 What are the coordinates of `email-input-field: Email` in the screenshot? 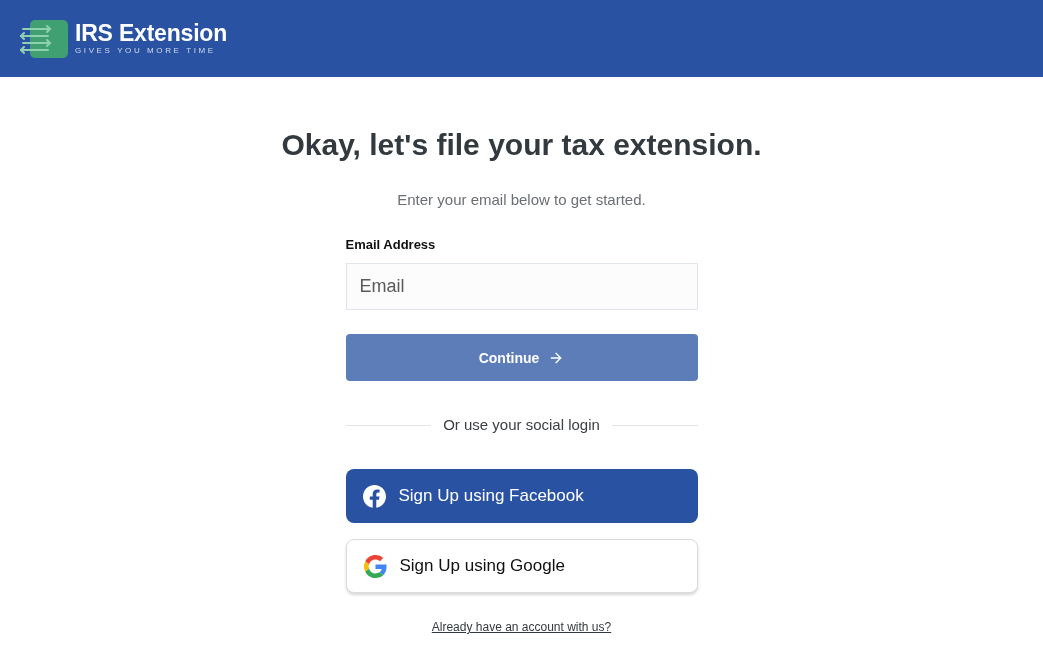 It's located at (521, 286).